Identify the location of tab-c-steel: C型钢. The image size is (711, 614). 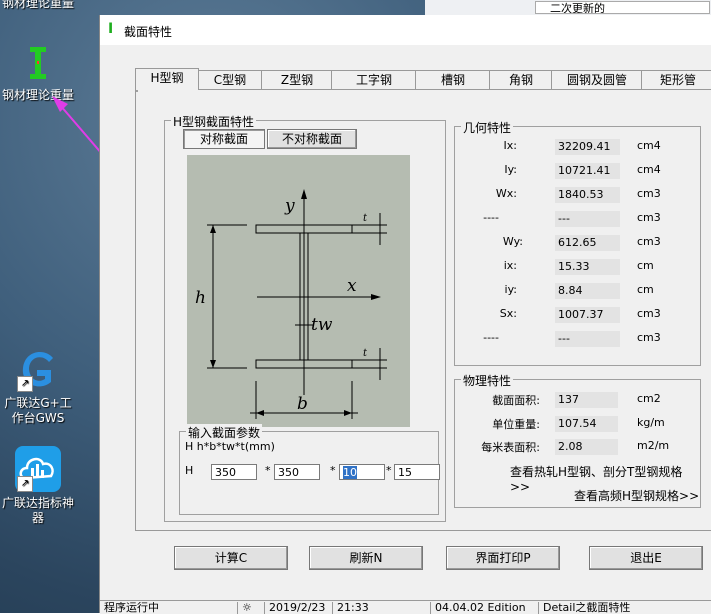
(230, 79).